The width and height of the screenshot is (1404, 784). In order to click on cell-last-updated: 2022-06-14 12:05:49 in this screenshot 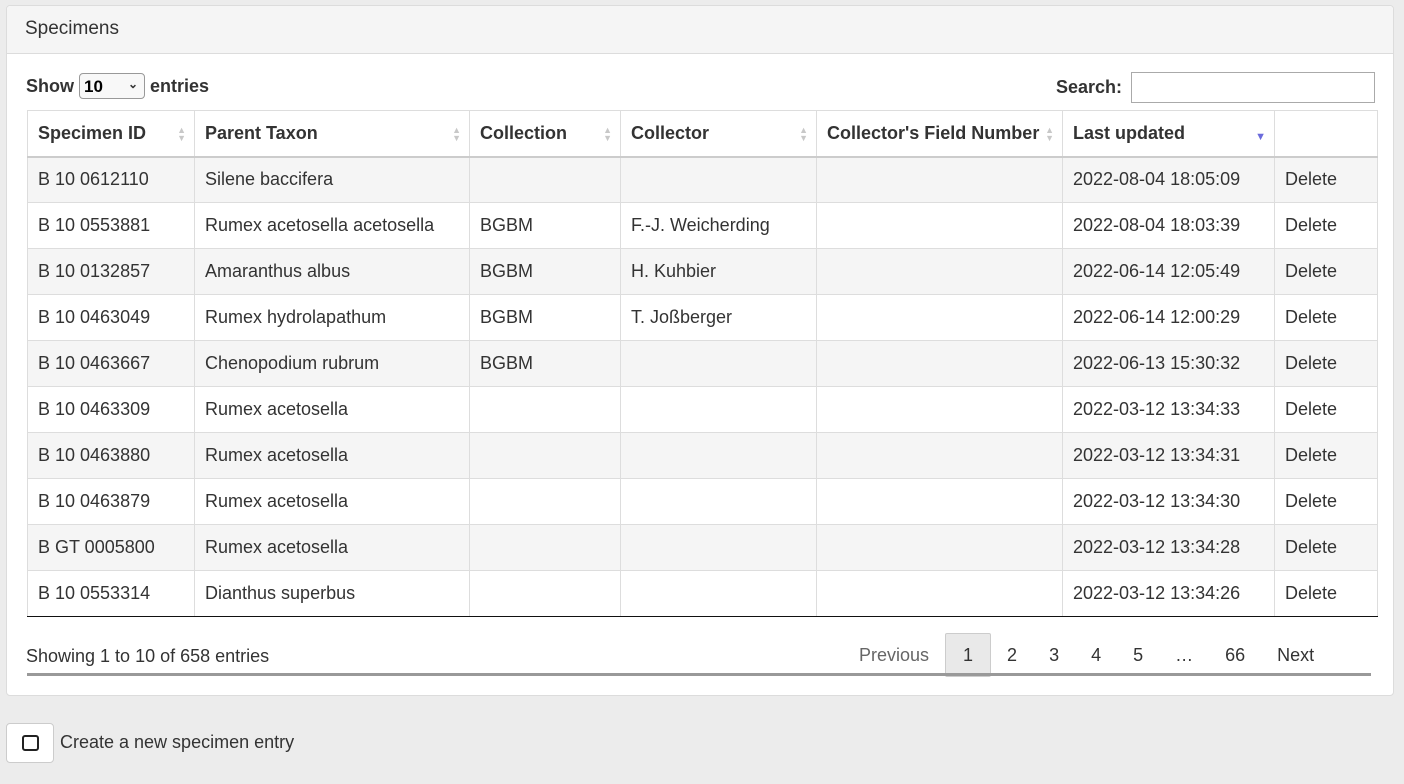, I will do `click(1168, 271)`.